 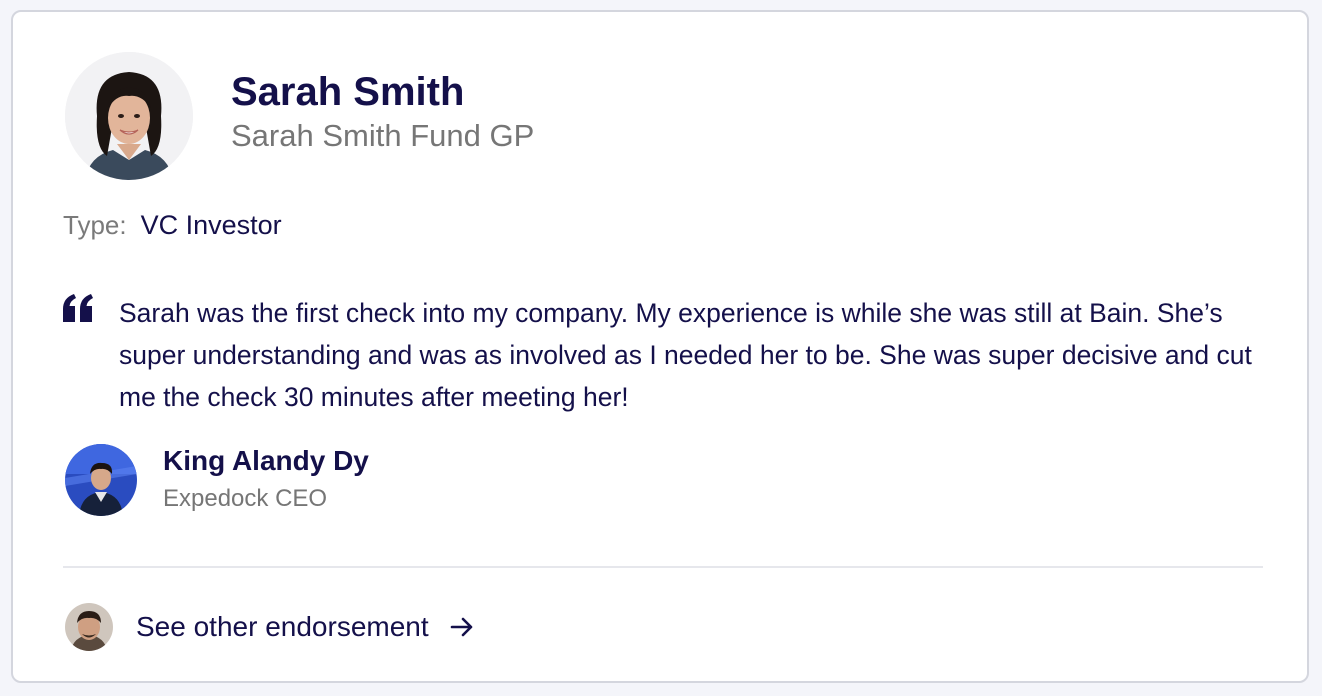 What do you see at coordinates (266, 460) in the screenshot?
I see `author-name: King Alandy Dy` at bounding box center [266, 460].